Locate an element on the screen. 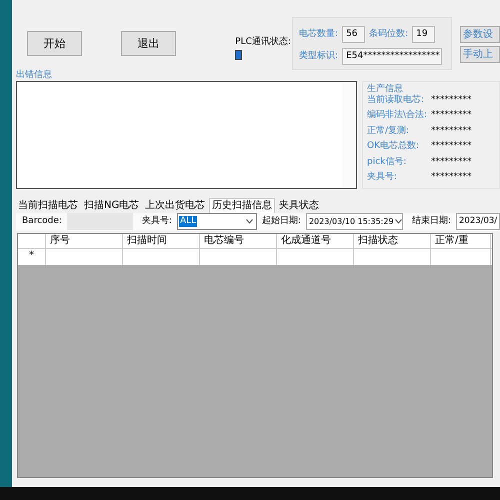 This screenshot has height=500, width=500. field-label: 条码位数: is located at coordinates (388, 34).